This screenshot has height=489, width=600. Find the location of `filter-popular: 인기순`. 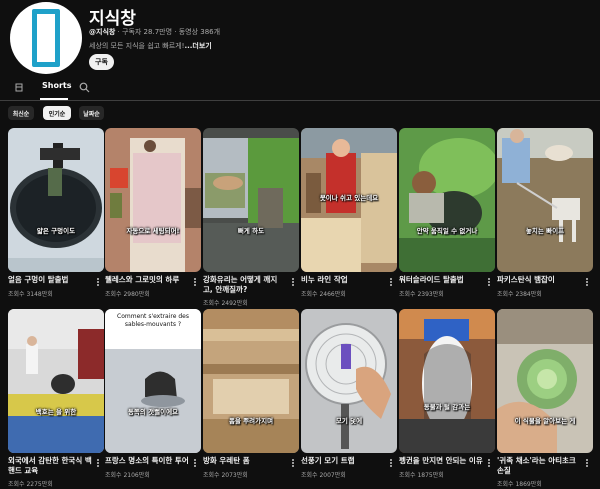

filter-popular: 인기순 is located at coordinates (57, 113).